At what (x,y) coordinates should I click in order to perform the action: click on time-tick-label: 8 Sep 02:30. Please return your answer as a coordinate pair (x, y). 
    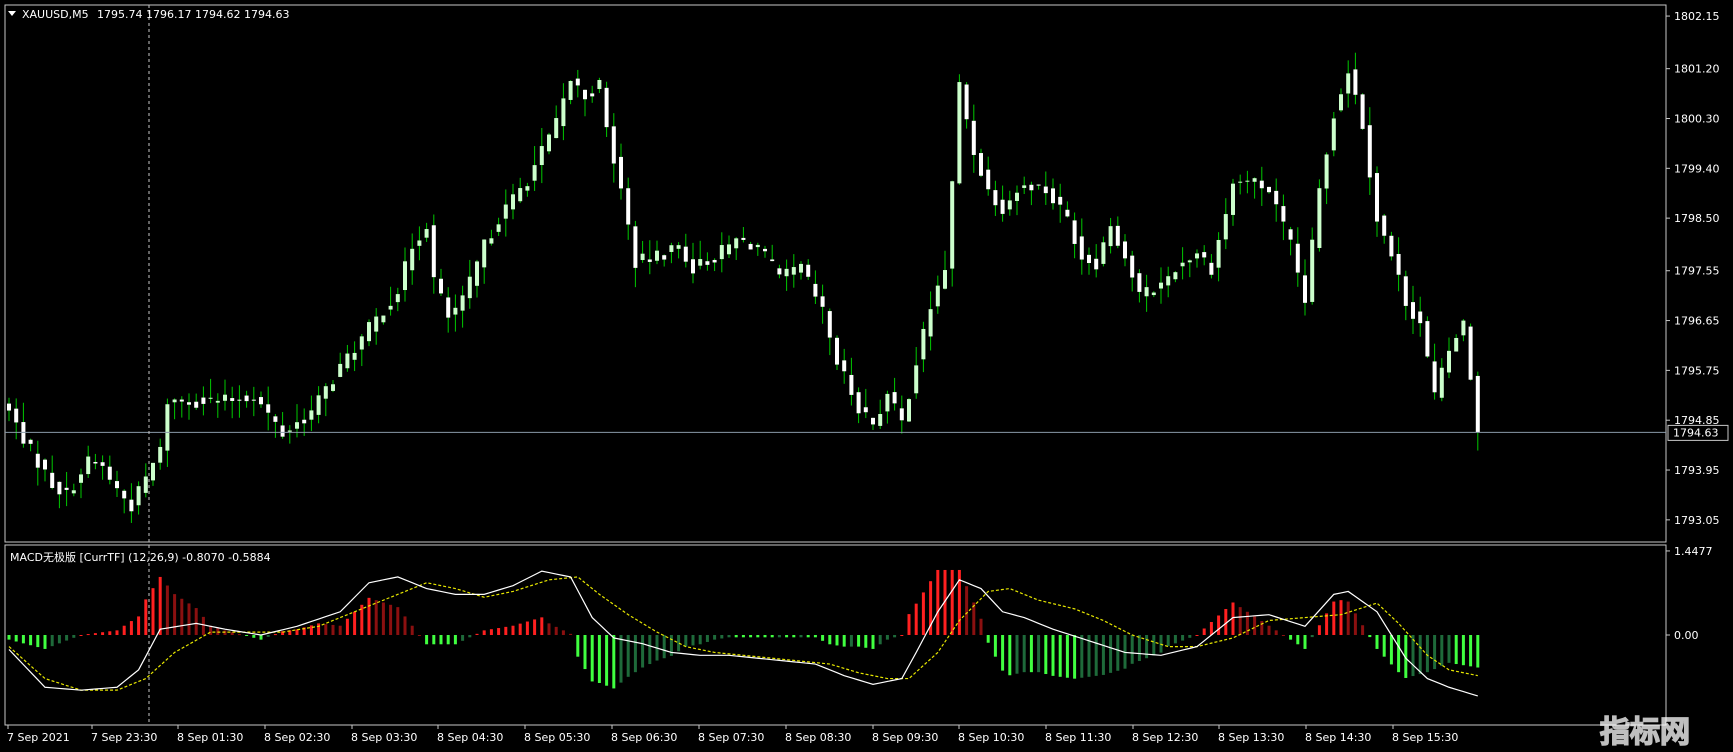
    Looking at the image, I should click on (297, 737).